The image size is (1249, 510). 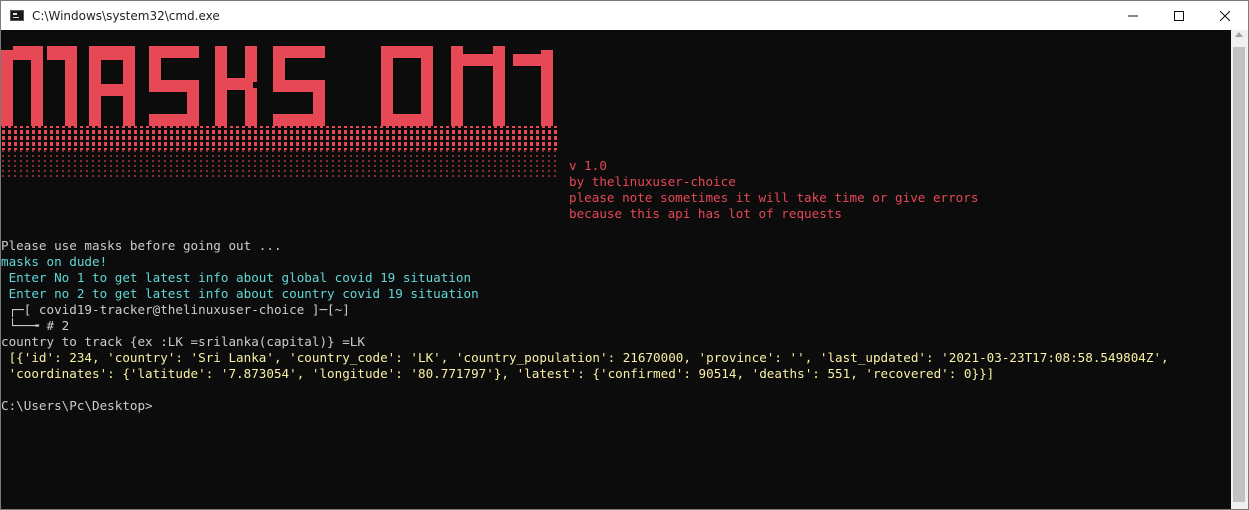 I want to click on maximize-icon, so click(x=1179, y=15).